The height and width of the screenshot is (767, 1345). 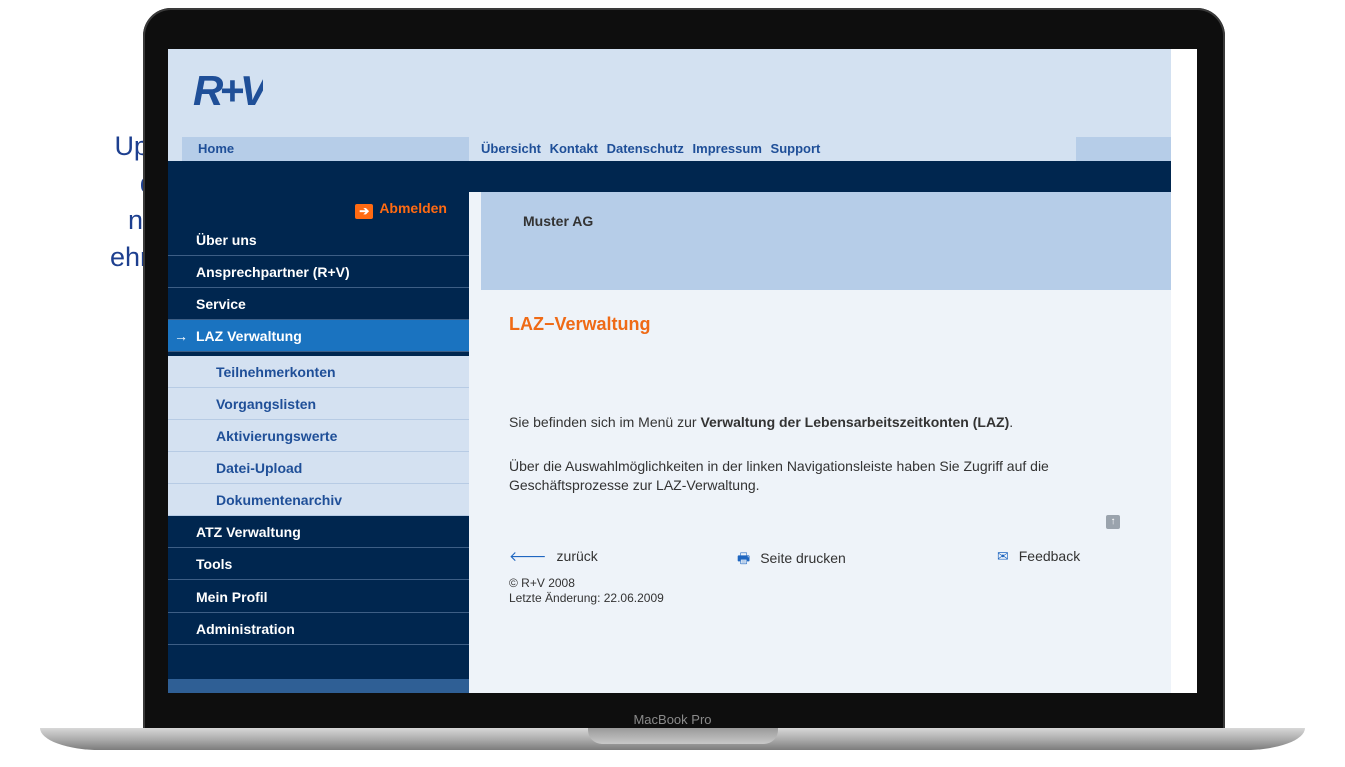 What do you see at coordinates (1003, 556) in the screenshot?
I see `envelope-icon: ✉` at bounding box center [1003, 556].